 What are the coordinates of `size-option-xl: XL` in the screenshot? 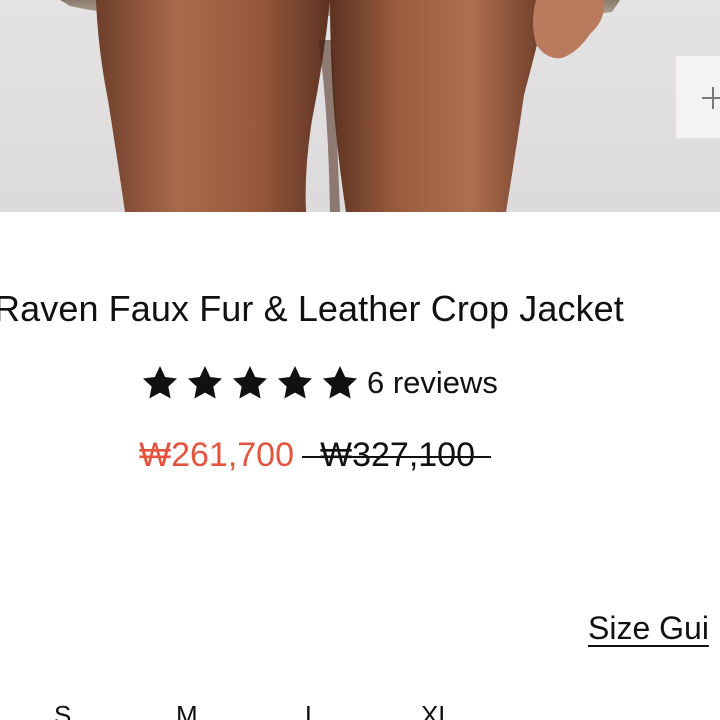 It's located at (437, 710).